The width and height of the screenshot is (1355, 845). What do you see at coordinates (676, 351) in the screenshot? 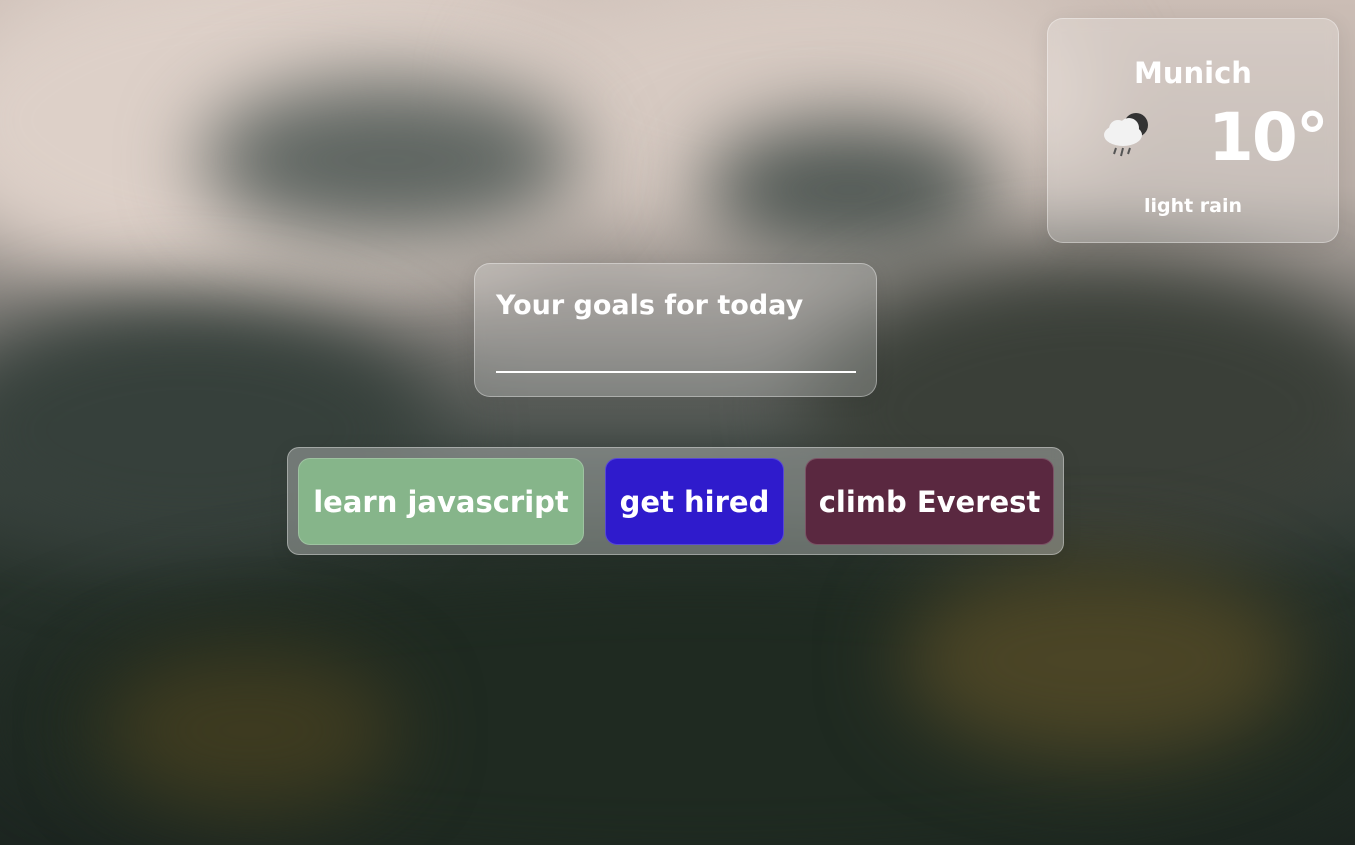
I see `goal-input` at bounding box center [676, 351].